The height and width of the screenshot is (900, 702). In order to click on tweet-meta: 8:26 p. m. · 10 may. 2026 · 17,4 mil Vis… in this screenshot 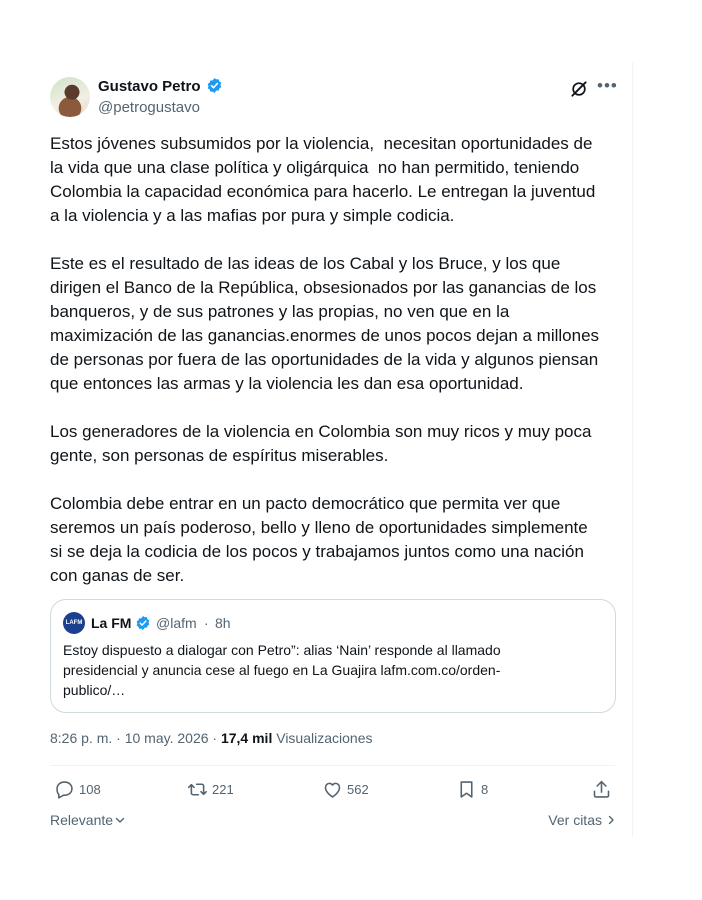, I will do `click(211, 738)`.